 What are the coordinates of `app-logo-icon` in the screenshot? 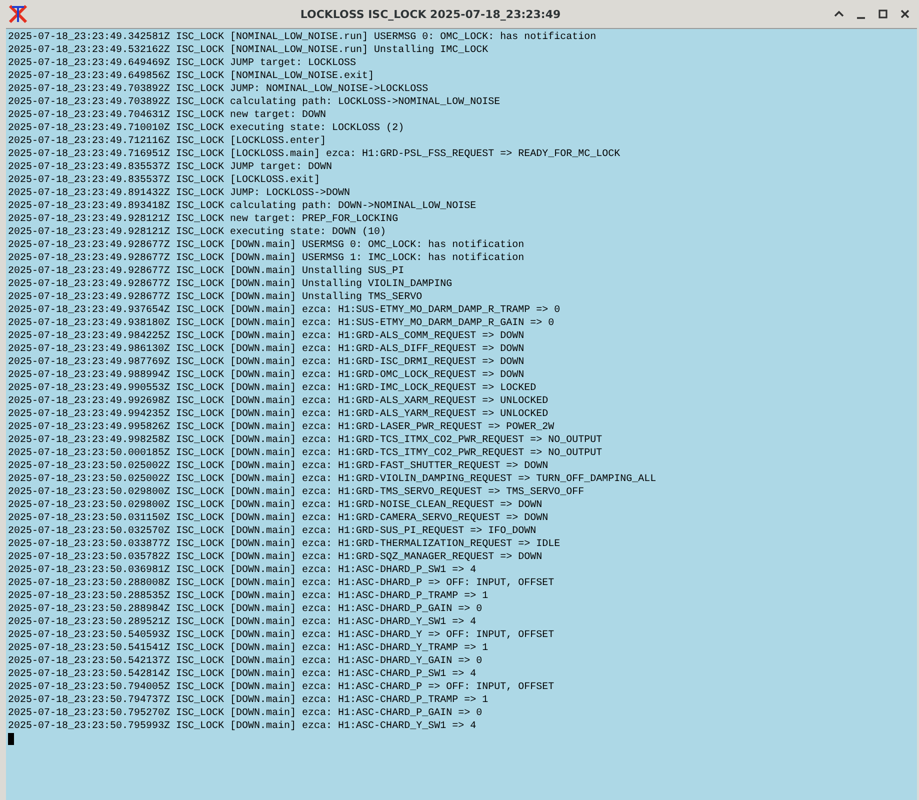 It's located at (18, 14).